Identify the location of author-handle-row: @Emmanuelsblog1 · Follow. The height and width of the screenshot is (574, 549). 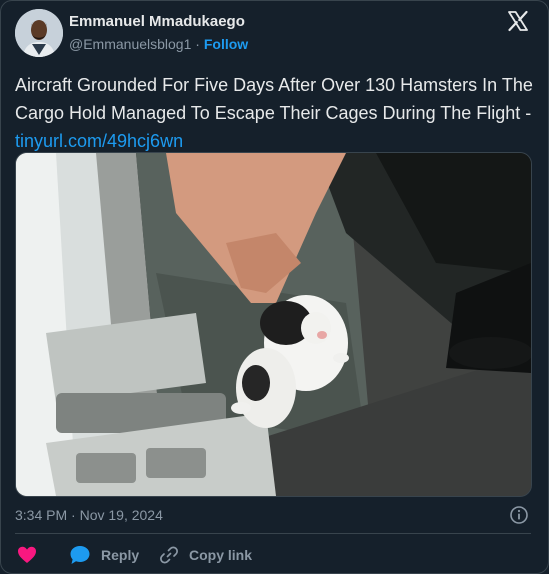
(158, 44).